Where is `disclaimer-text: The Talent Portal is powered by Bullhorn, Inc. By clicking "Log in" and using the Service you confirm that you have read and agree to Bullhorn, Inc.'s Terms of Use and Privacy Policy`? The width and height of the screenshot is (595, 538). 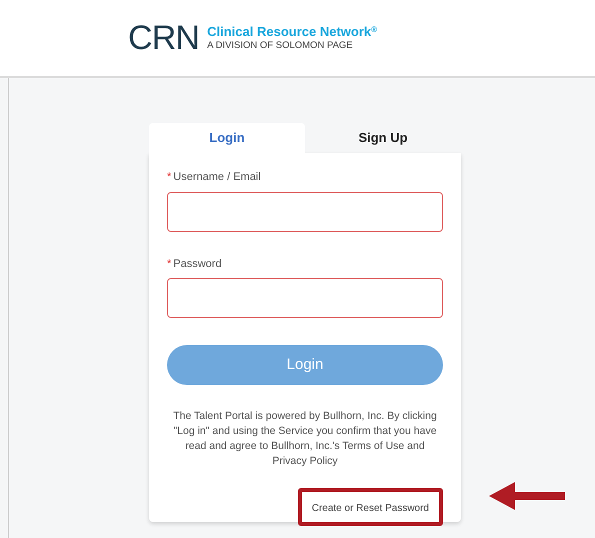
disclaimer-text: The Talent Portal is powered by Bullhorn, Inc. By clicking "Log in" and using the Service you confirm that you have read and agree to Bullhorn, Inc.'s Terms of Use and Privacy Policy is located at coordinates (305, 439).